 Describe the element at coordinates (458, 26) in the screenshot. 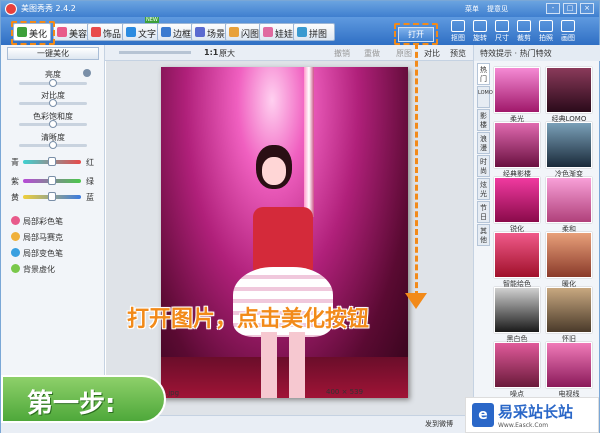

I see `cutout-icon` at that location.